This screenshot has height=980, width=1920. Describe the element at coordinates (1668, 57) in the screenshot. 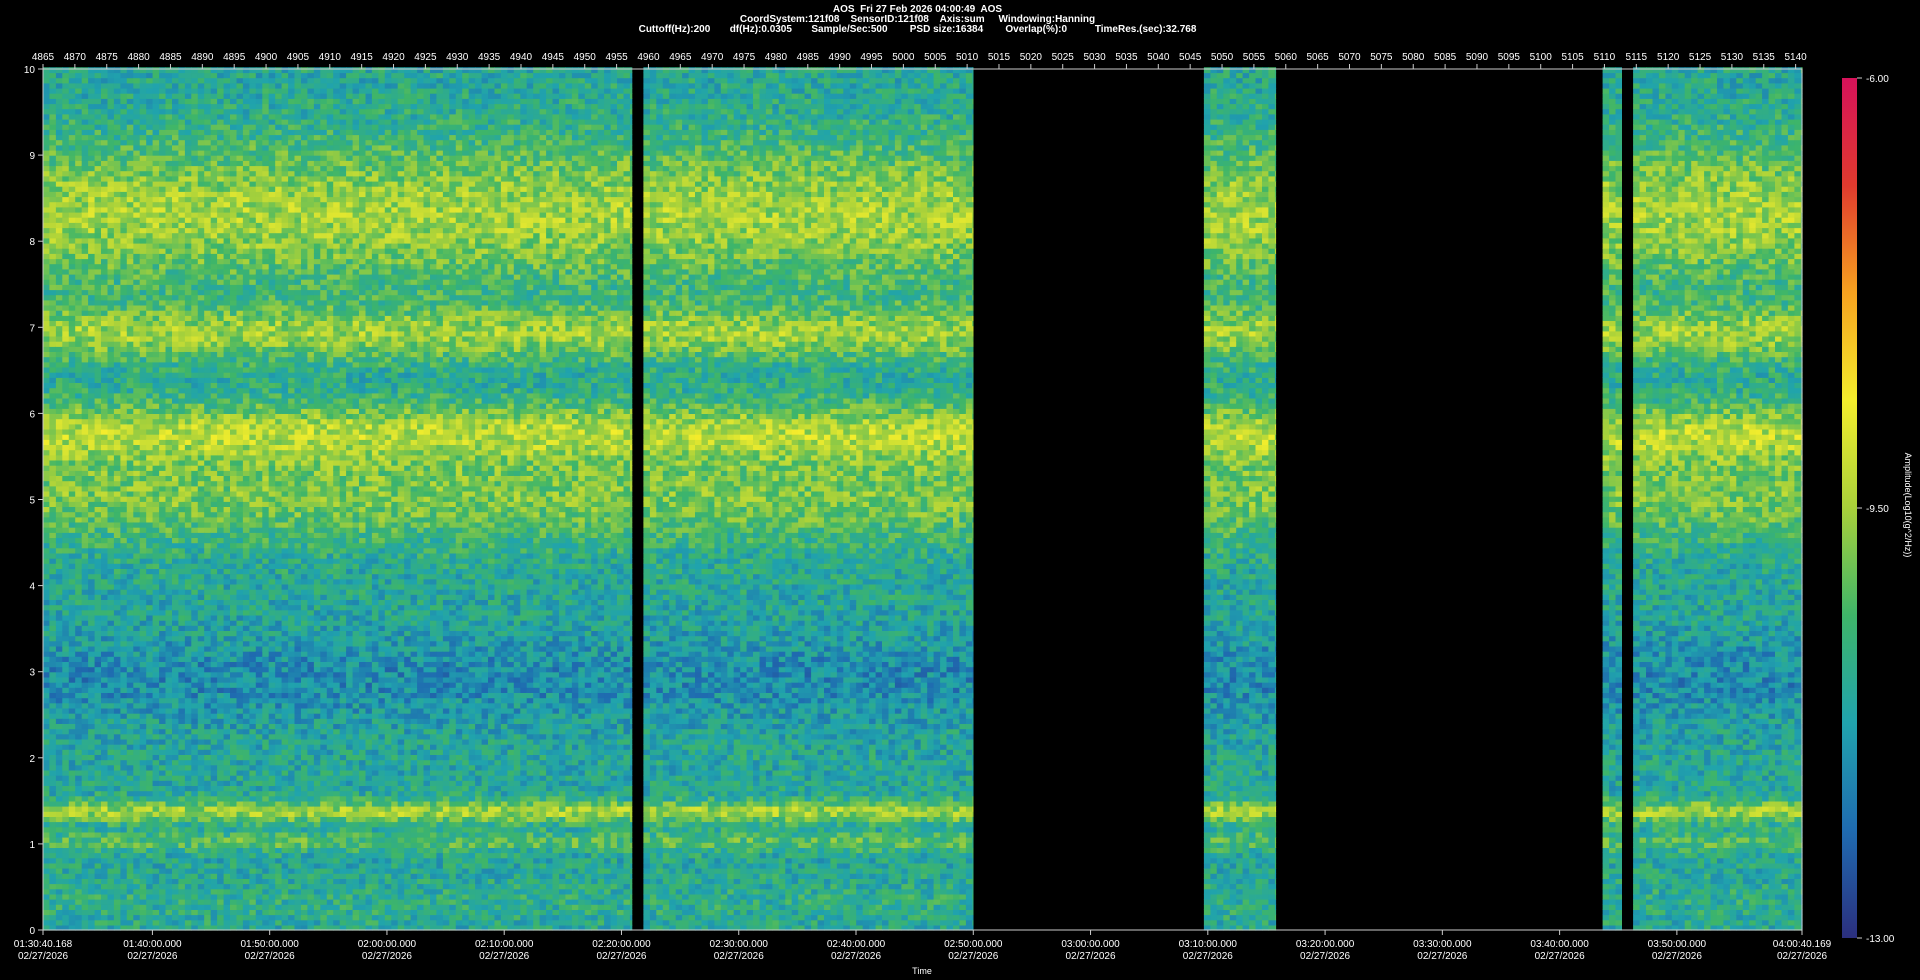

I see `top-tick-label: 5120` at that location.